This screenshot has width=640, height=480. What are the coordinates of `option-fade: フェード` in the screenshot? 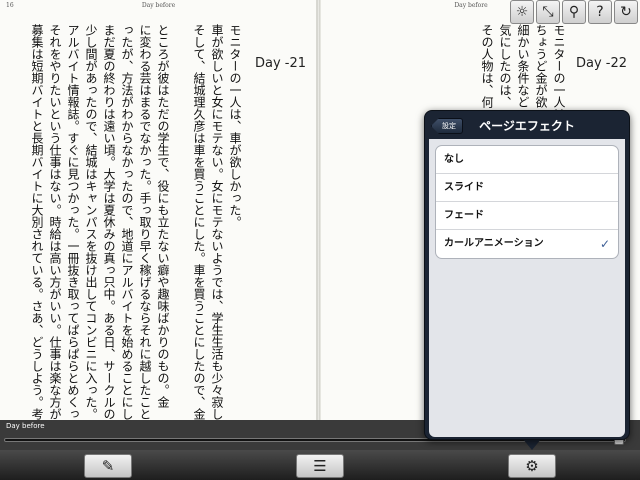 It's located at (527, 216).